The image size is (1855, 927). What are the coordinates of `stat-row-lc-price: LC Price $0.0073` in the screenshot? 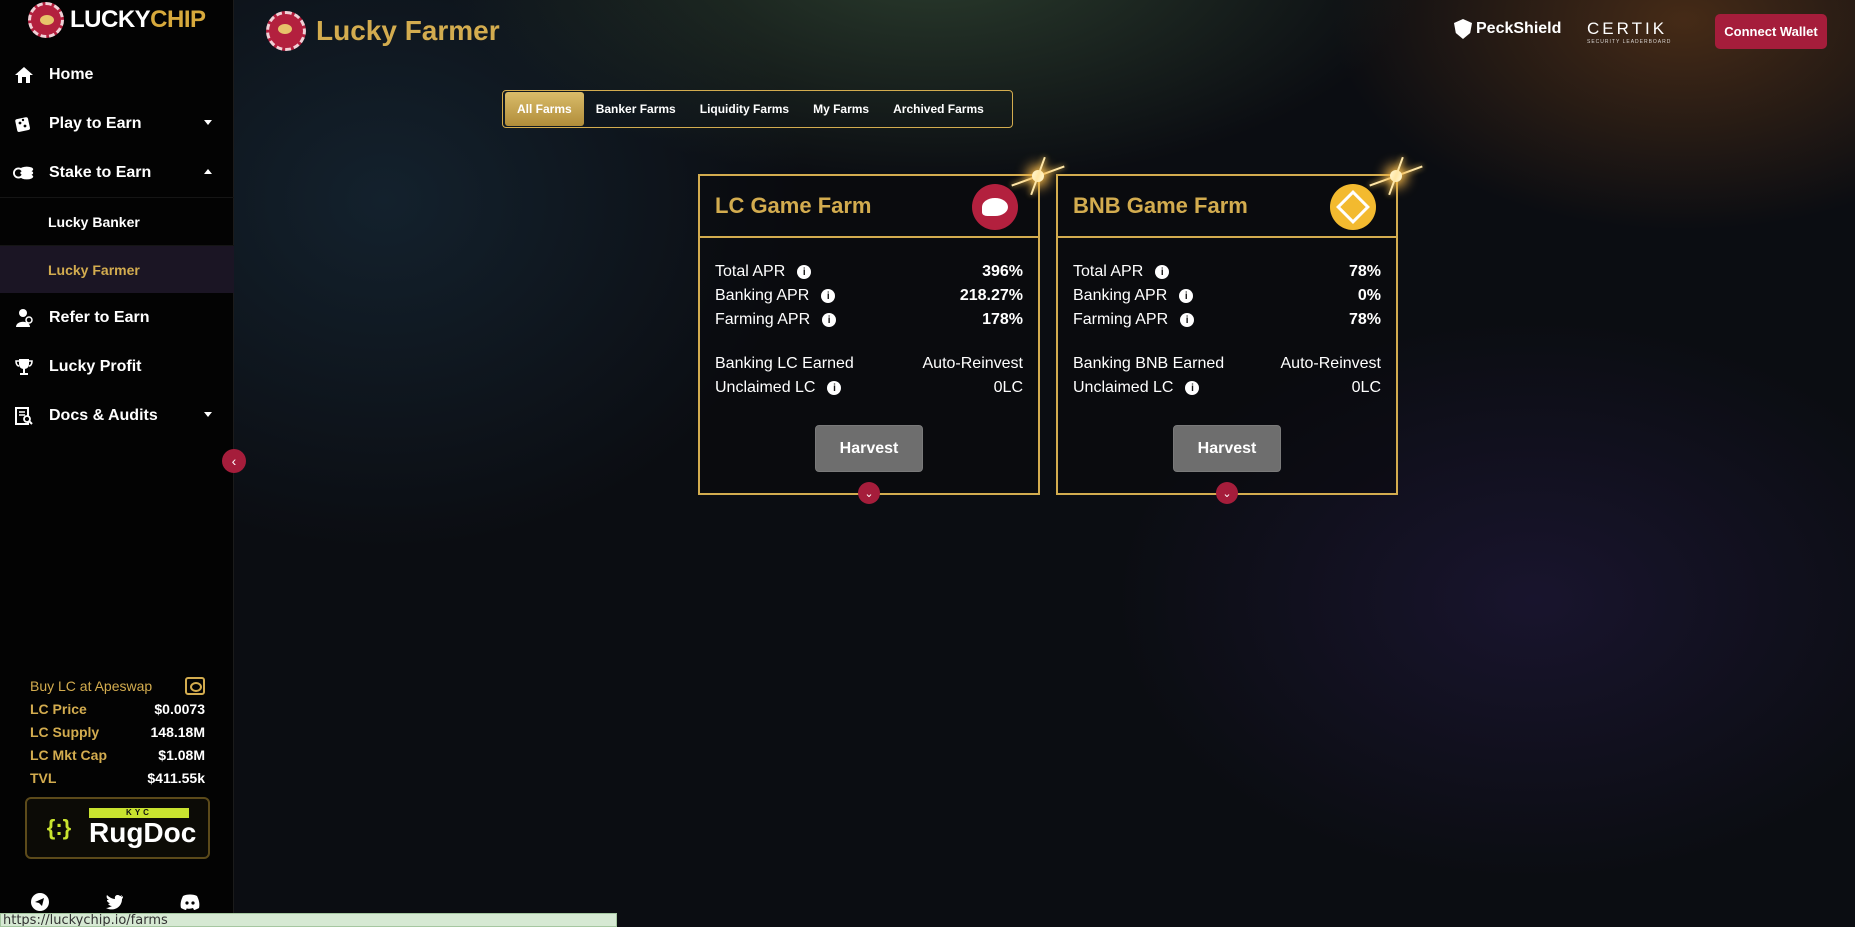 It's located at (117, 708).